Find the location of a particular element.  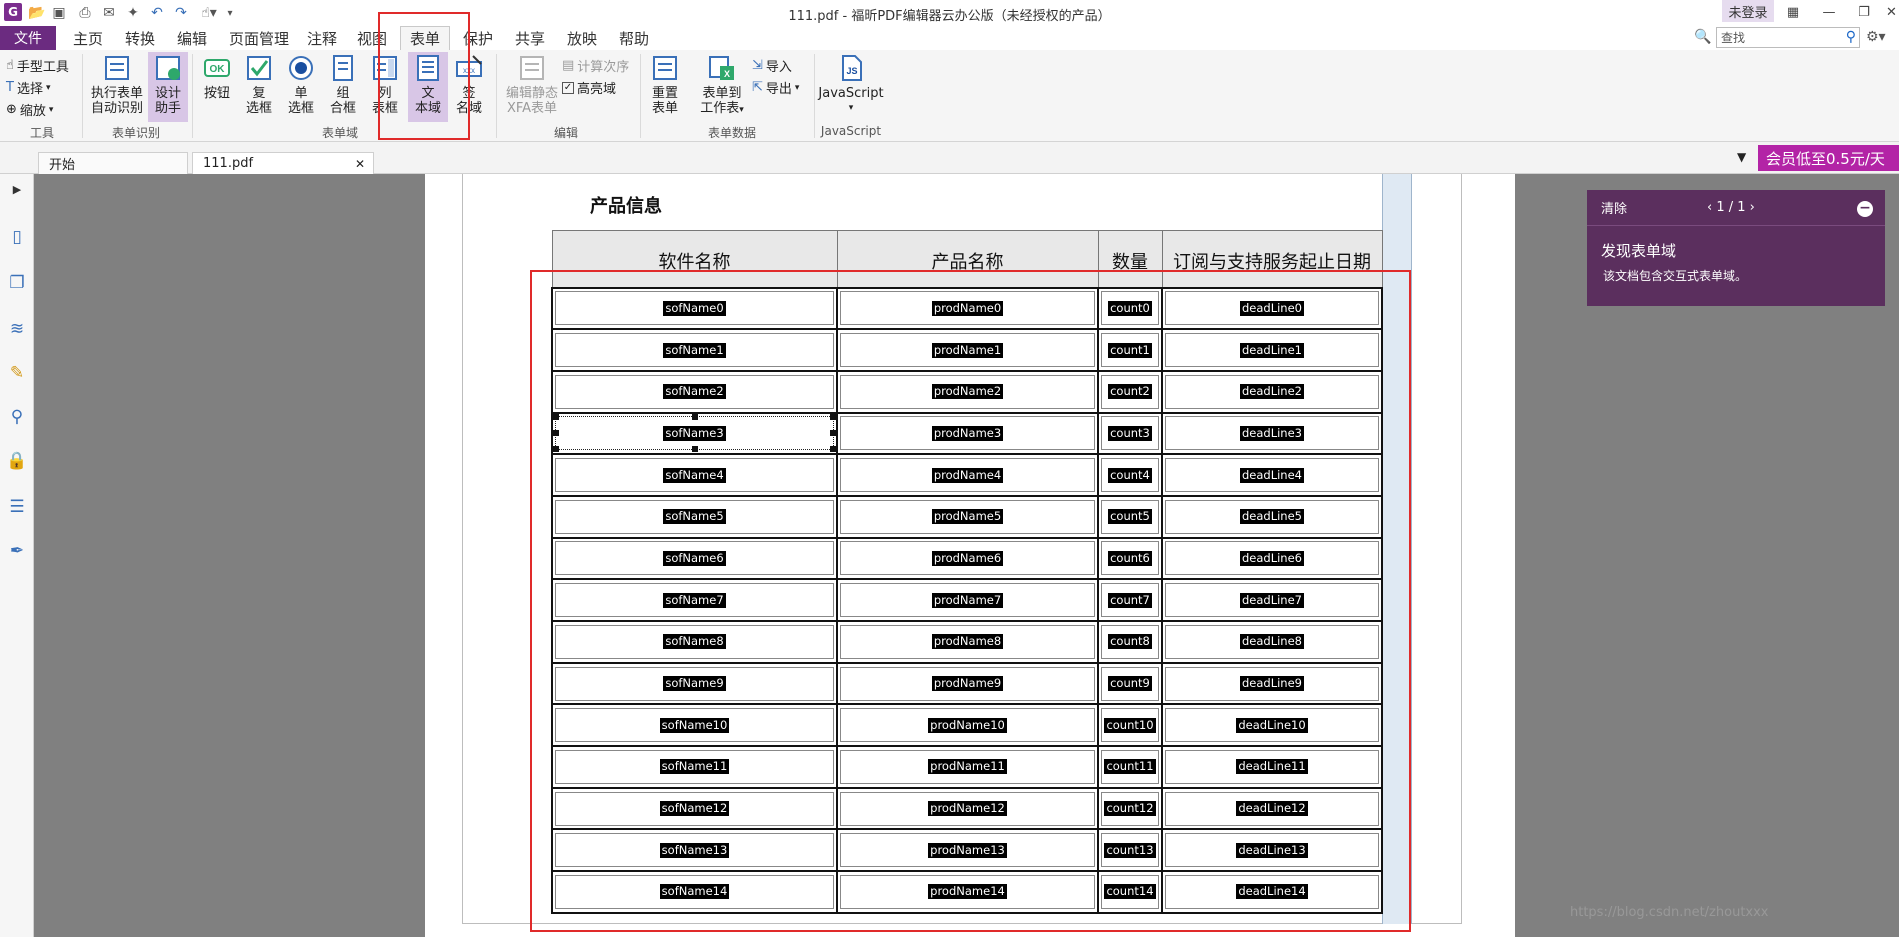

clear-button: 清除 is located at coordinates (1614, 207).